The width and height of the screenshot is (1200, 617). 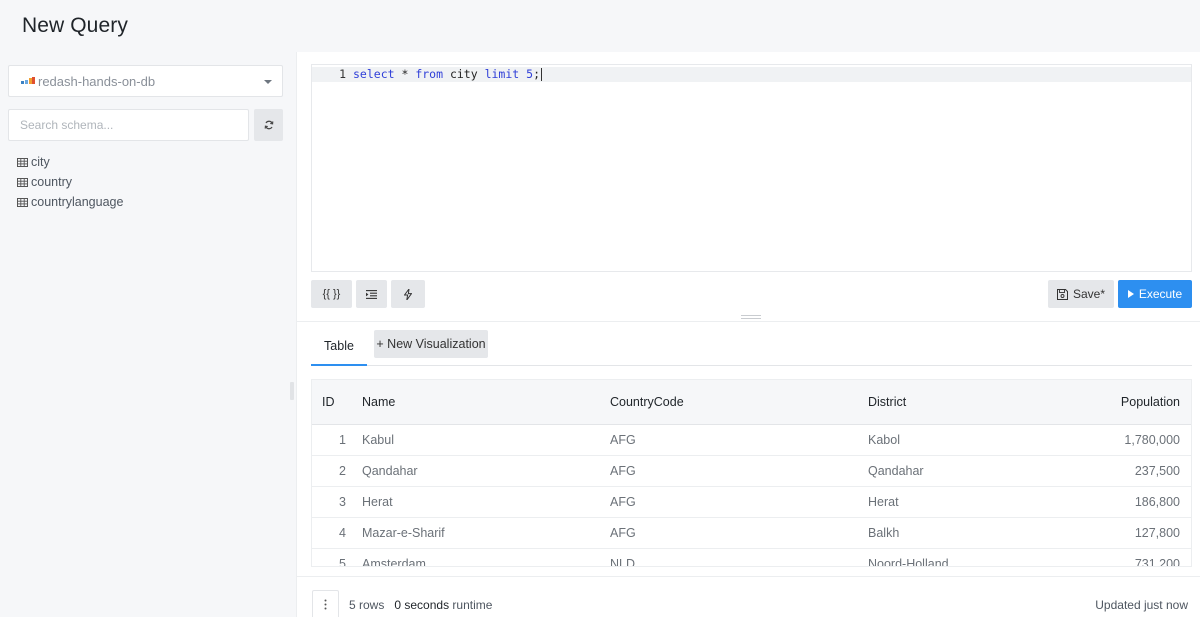 What do you see at coordinates (502, 74) in the screenshot?
I see `code-keyword: limit` at bounding box center [502, 74].